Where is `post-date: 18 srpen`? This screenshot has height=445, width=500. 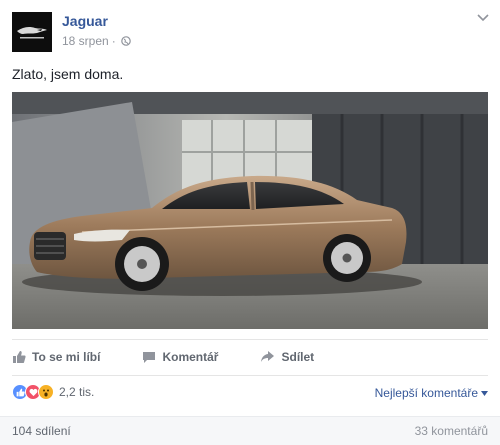 post-date: 18 srpen is located at coordinates (85, 41).